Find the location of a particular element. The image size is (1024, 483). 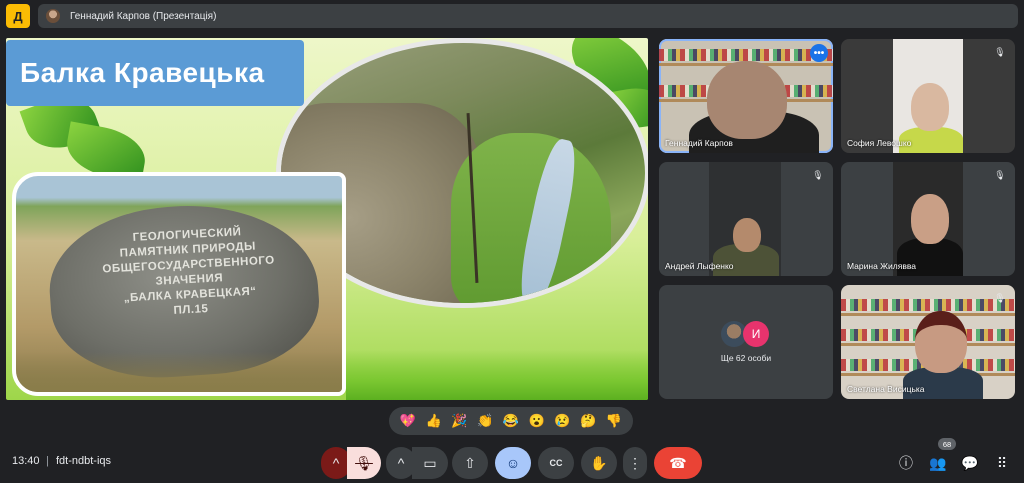

presentation-title-bar: Геннадий Карпов (Презентація) is located at coordinates (528, 16).